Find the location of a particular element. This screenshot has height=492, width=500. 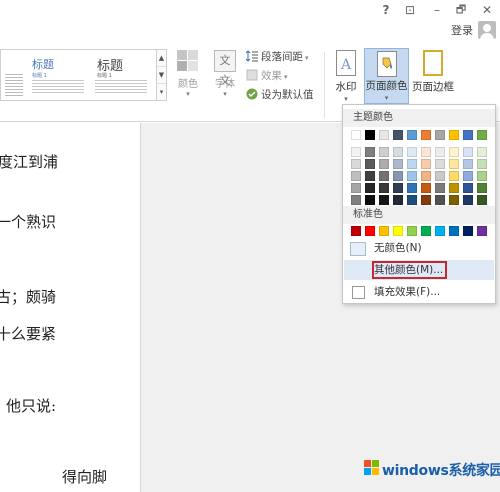

maximize-icon: 🗗 is located at coordinates (461, 10).